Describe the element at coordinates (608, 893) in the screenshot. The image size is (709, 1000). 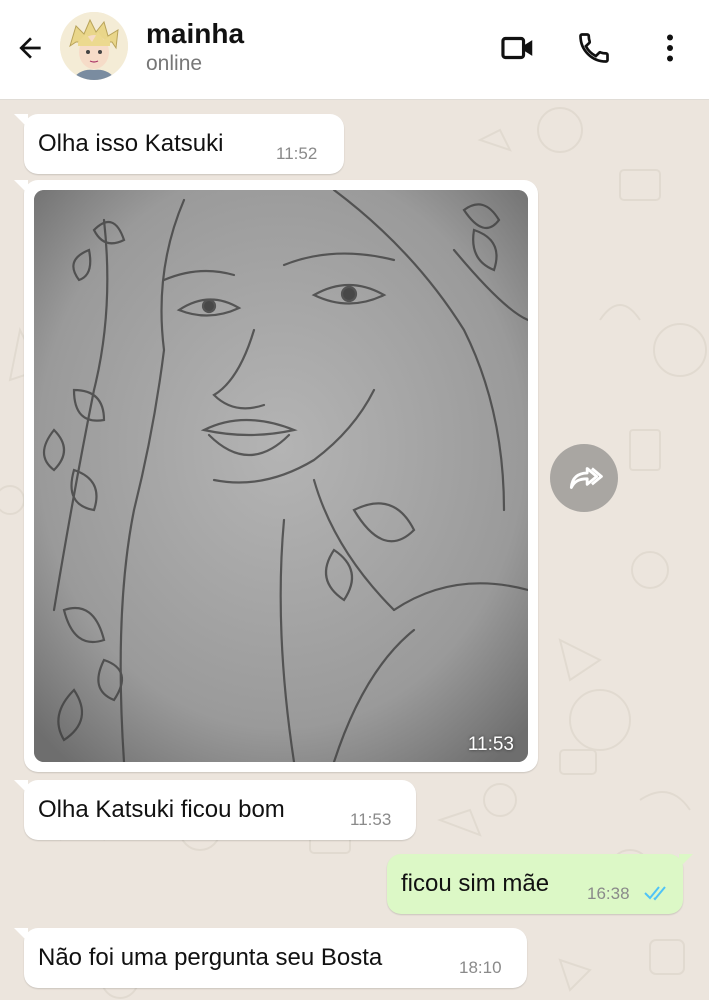
I see `message-time: 16:38` at that location.